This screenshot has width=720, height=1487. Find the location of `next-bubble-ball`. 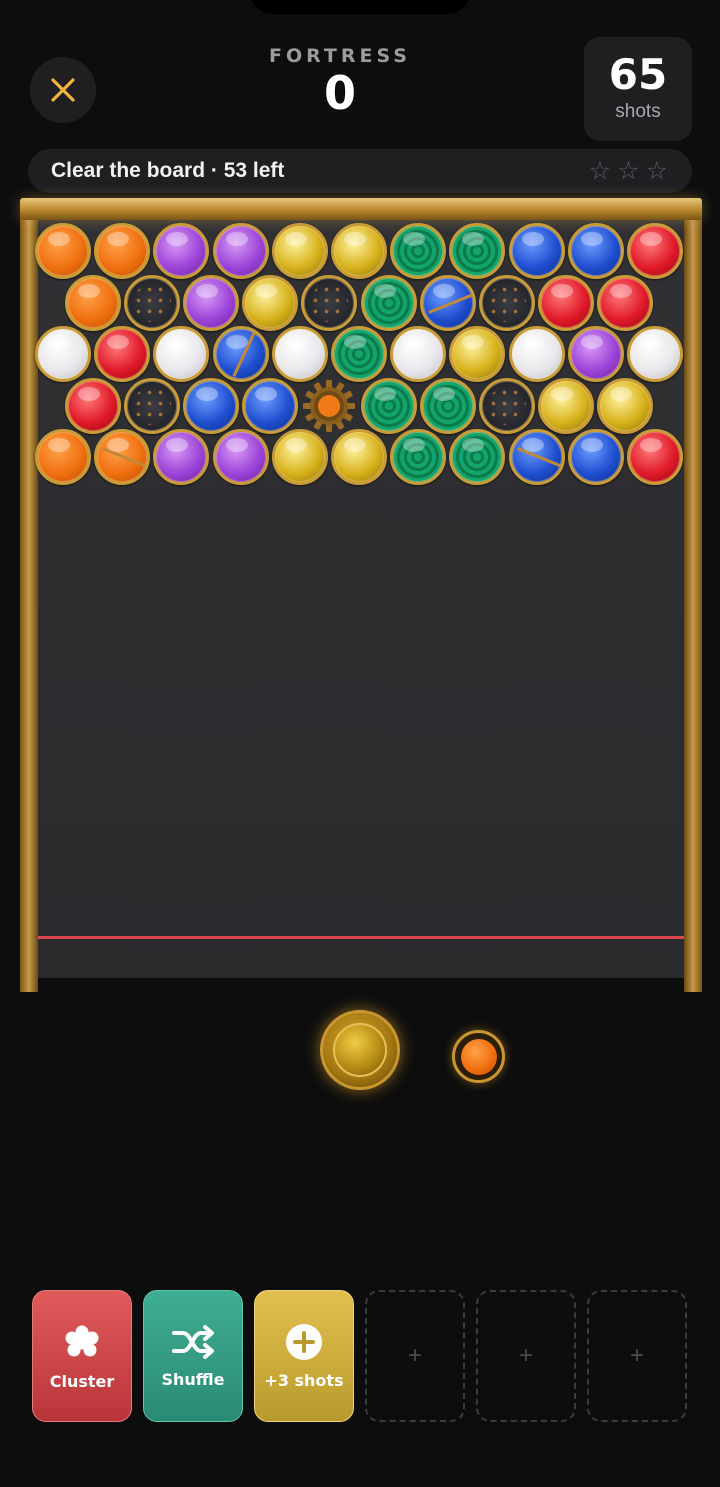

next-bubble-ball is located at coordinates (479, 1057).